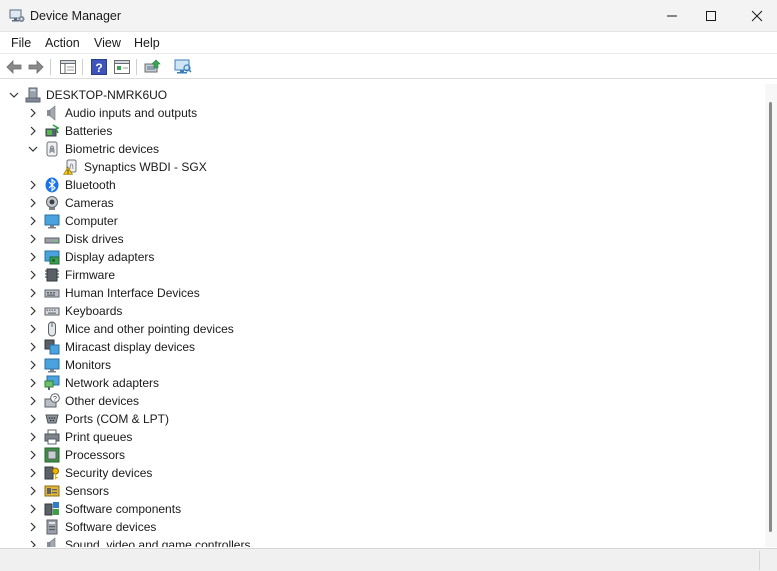 The height and width of the screenshot is (571, 777). Describe the element at coordinates (382, 257) in the screenshot. I see `tree-item-display-adapters: Display adapters` at that location.